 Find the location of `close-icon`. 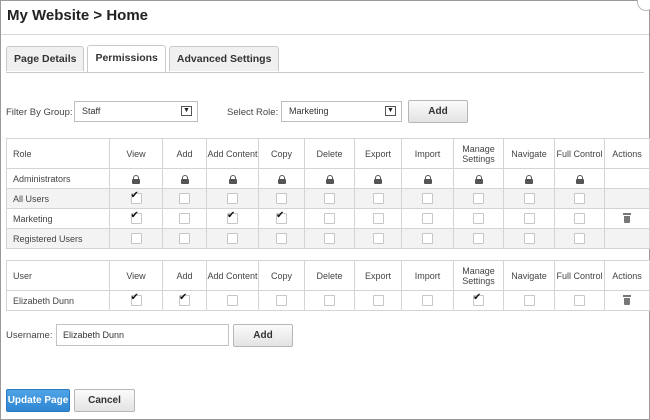

close-icon is located at coordinates (643, 5).